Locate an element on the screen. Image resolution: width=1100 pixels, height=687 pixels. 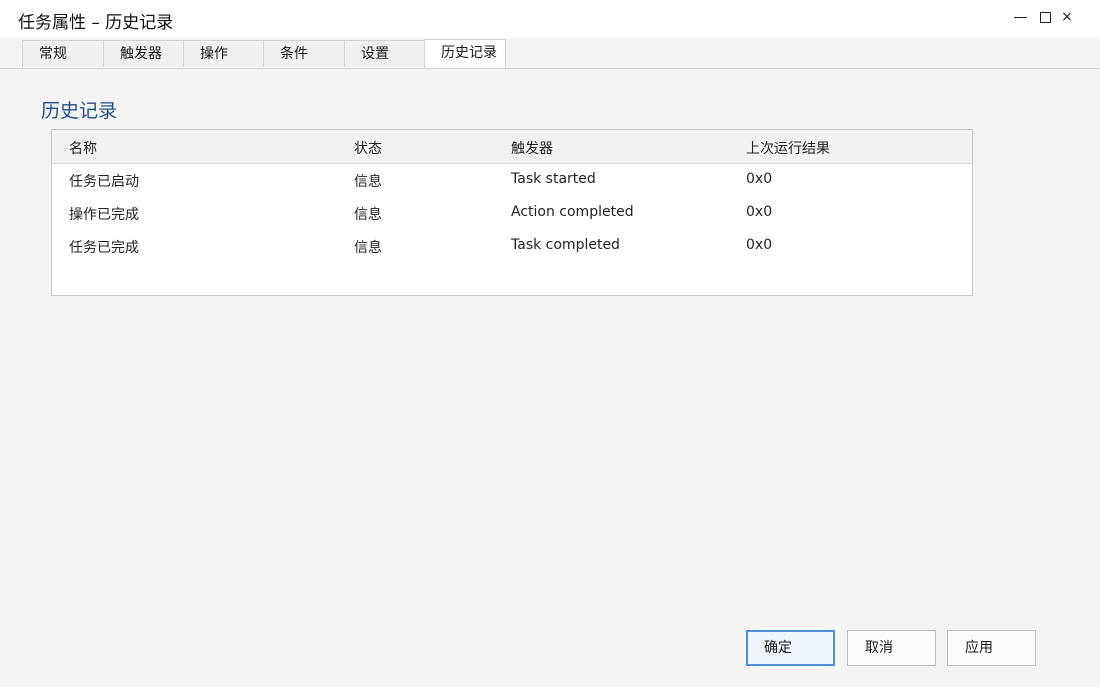
tab-actions: 操作 is located at coordinates (223, 53).